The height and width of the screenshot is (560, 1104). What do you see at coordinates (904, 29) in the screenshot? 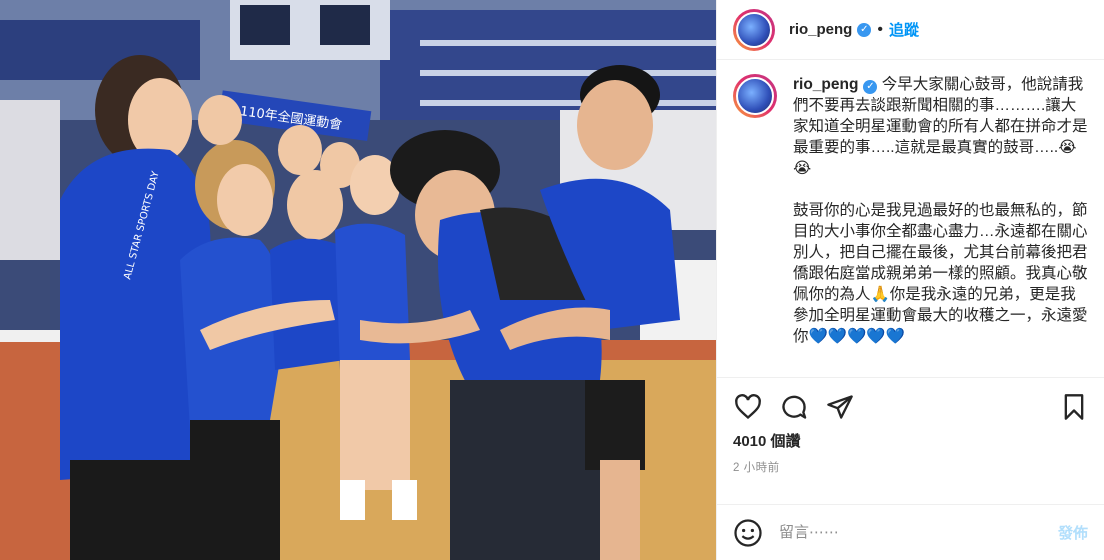
I see `follow-button: 追蹤` at bounding box center [904, 29].